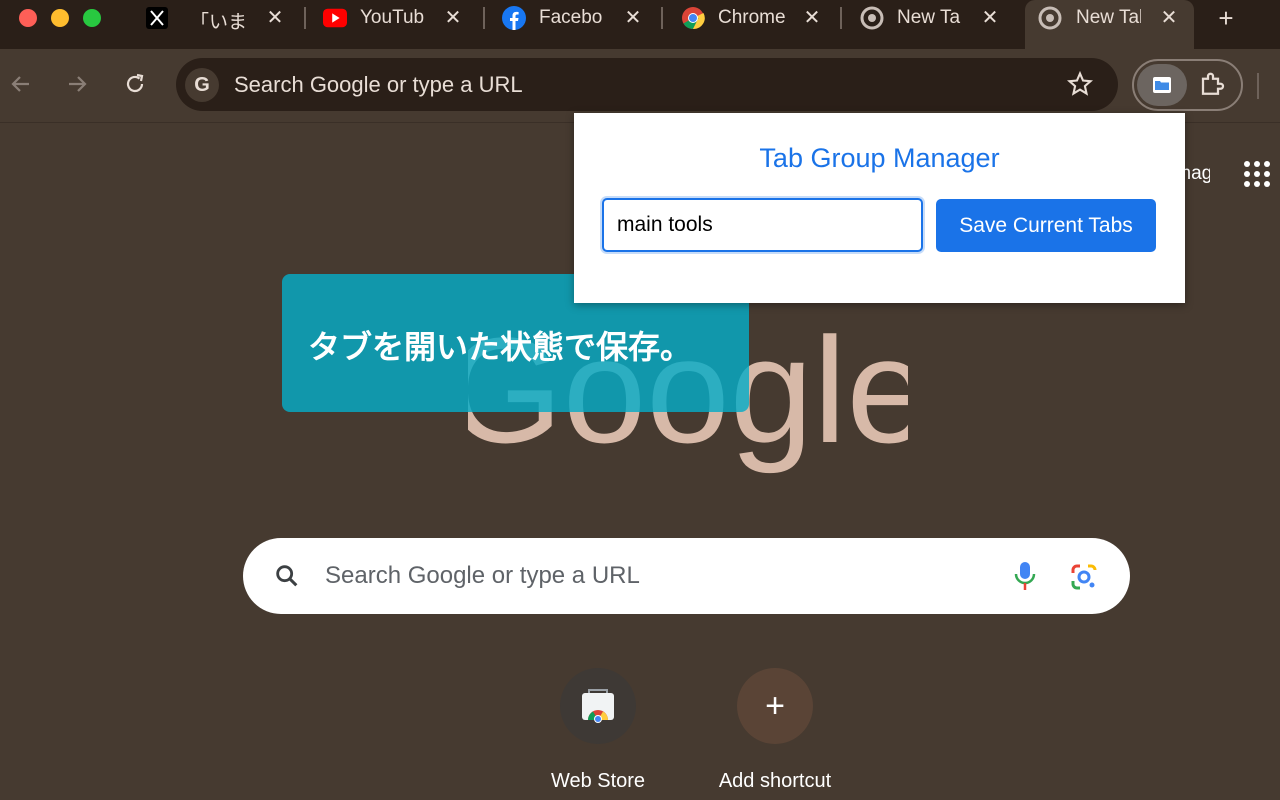  I want to click on search-placeholder: Search Google or type a URL, so click(482, 575).